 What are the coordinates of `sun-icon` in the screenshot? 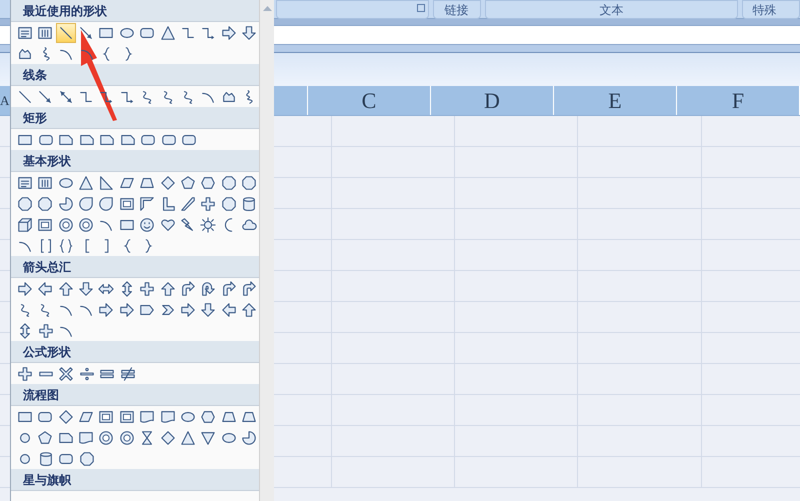 It's located at (208, 224).